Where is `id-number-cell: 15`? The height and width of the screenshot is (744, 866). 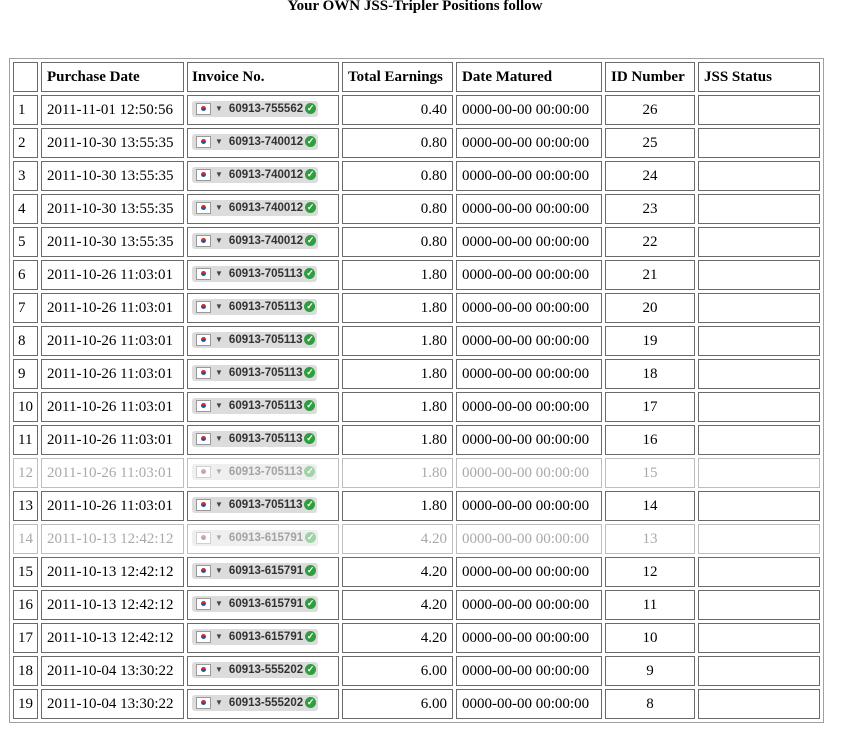 id-number-cell: 15 is located at coordinates (650, 473).